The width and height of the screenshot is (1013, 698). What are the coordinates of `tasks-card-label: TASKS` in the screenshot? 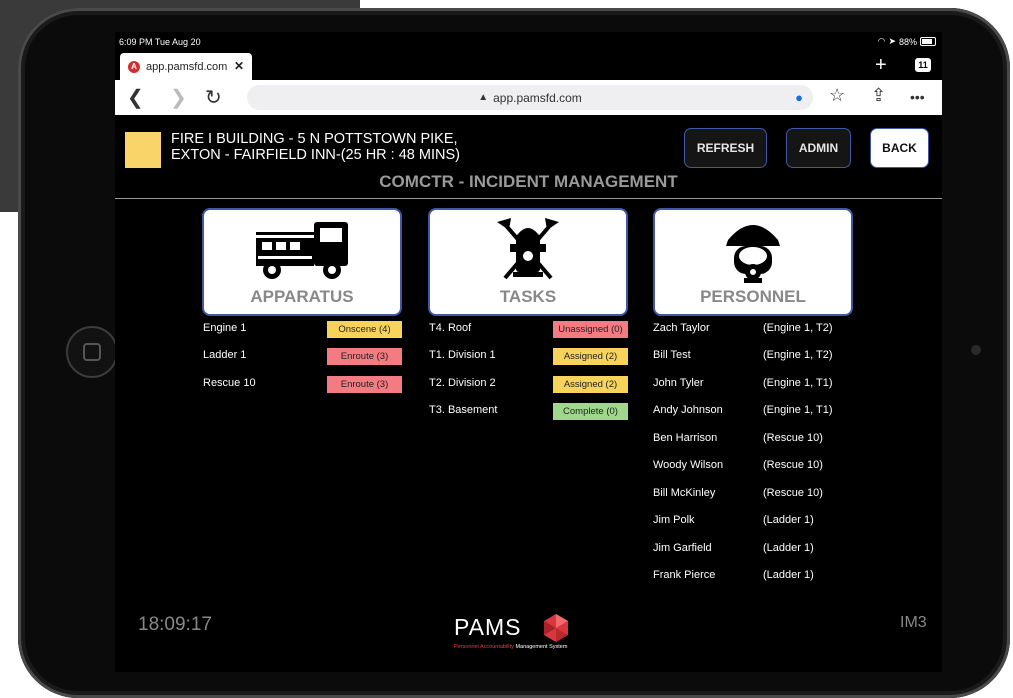 It's located at (528, 296).